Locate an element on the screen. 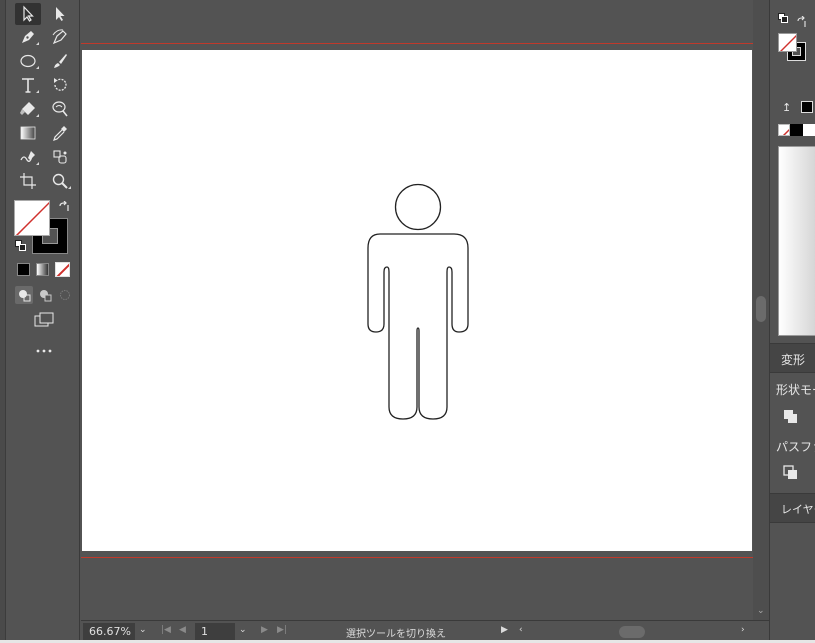  none-mode-button is located at coordinates (62, 269).